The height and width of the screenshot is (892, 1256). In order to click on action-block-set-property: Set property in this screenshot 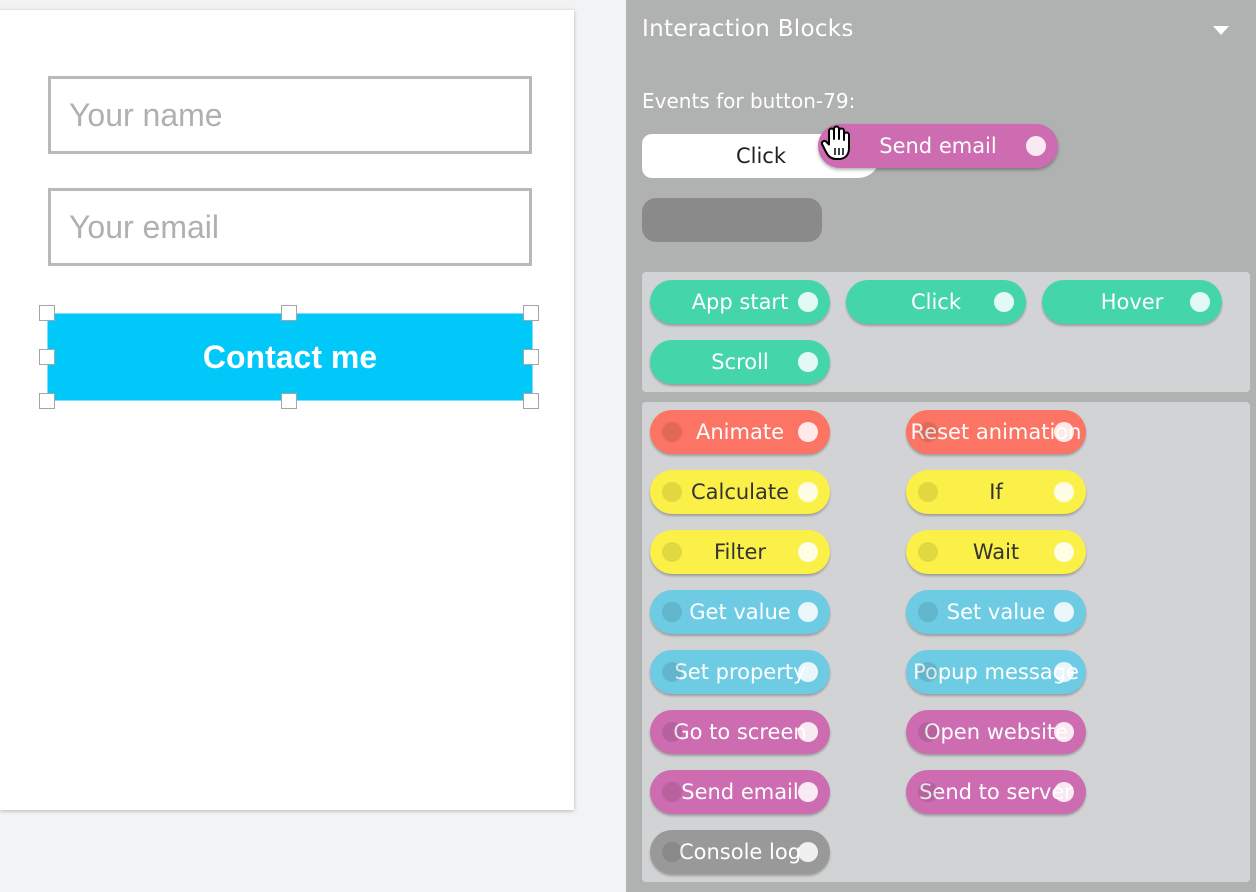, I will do `click(740, 672)`.